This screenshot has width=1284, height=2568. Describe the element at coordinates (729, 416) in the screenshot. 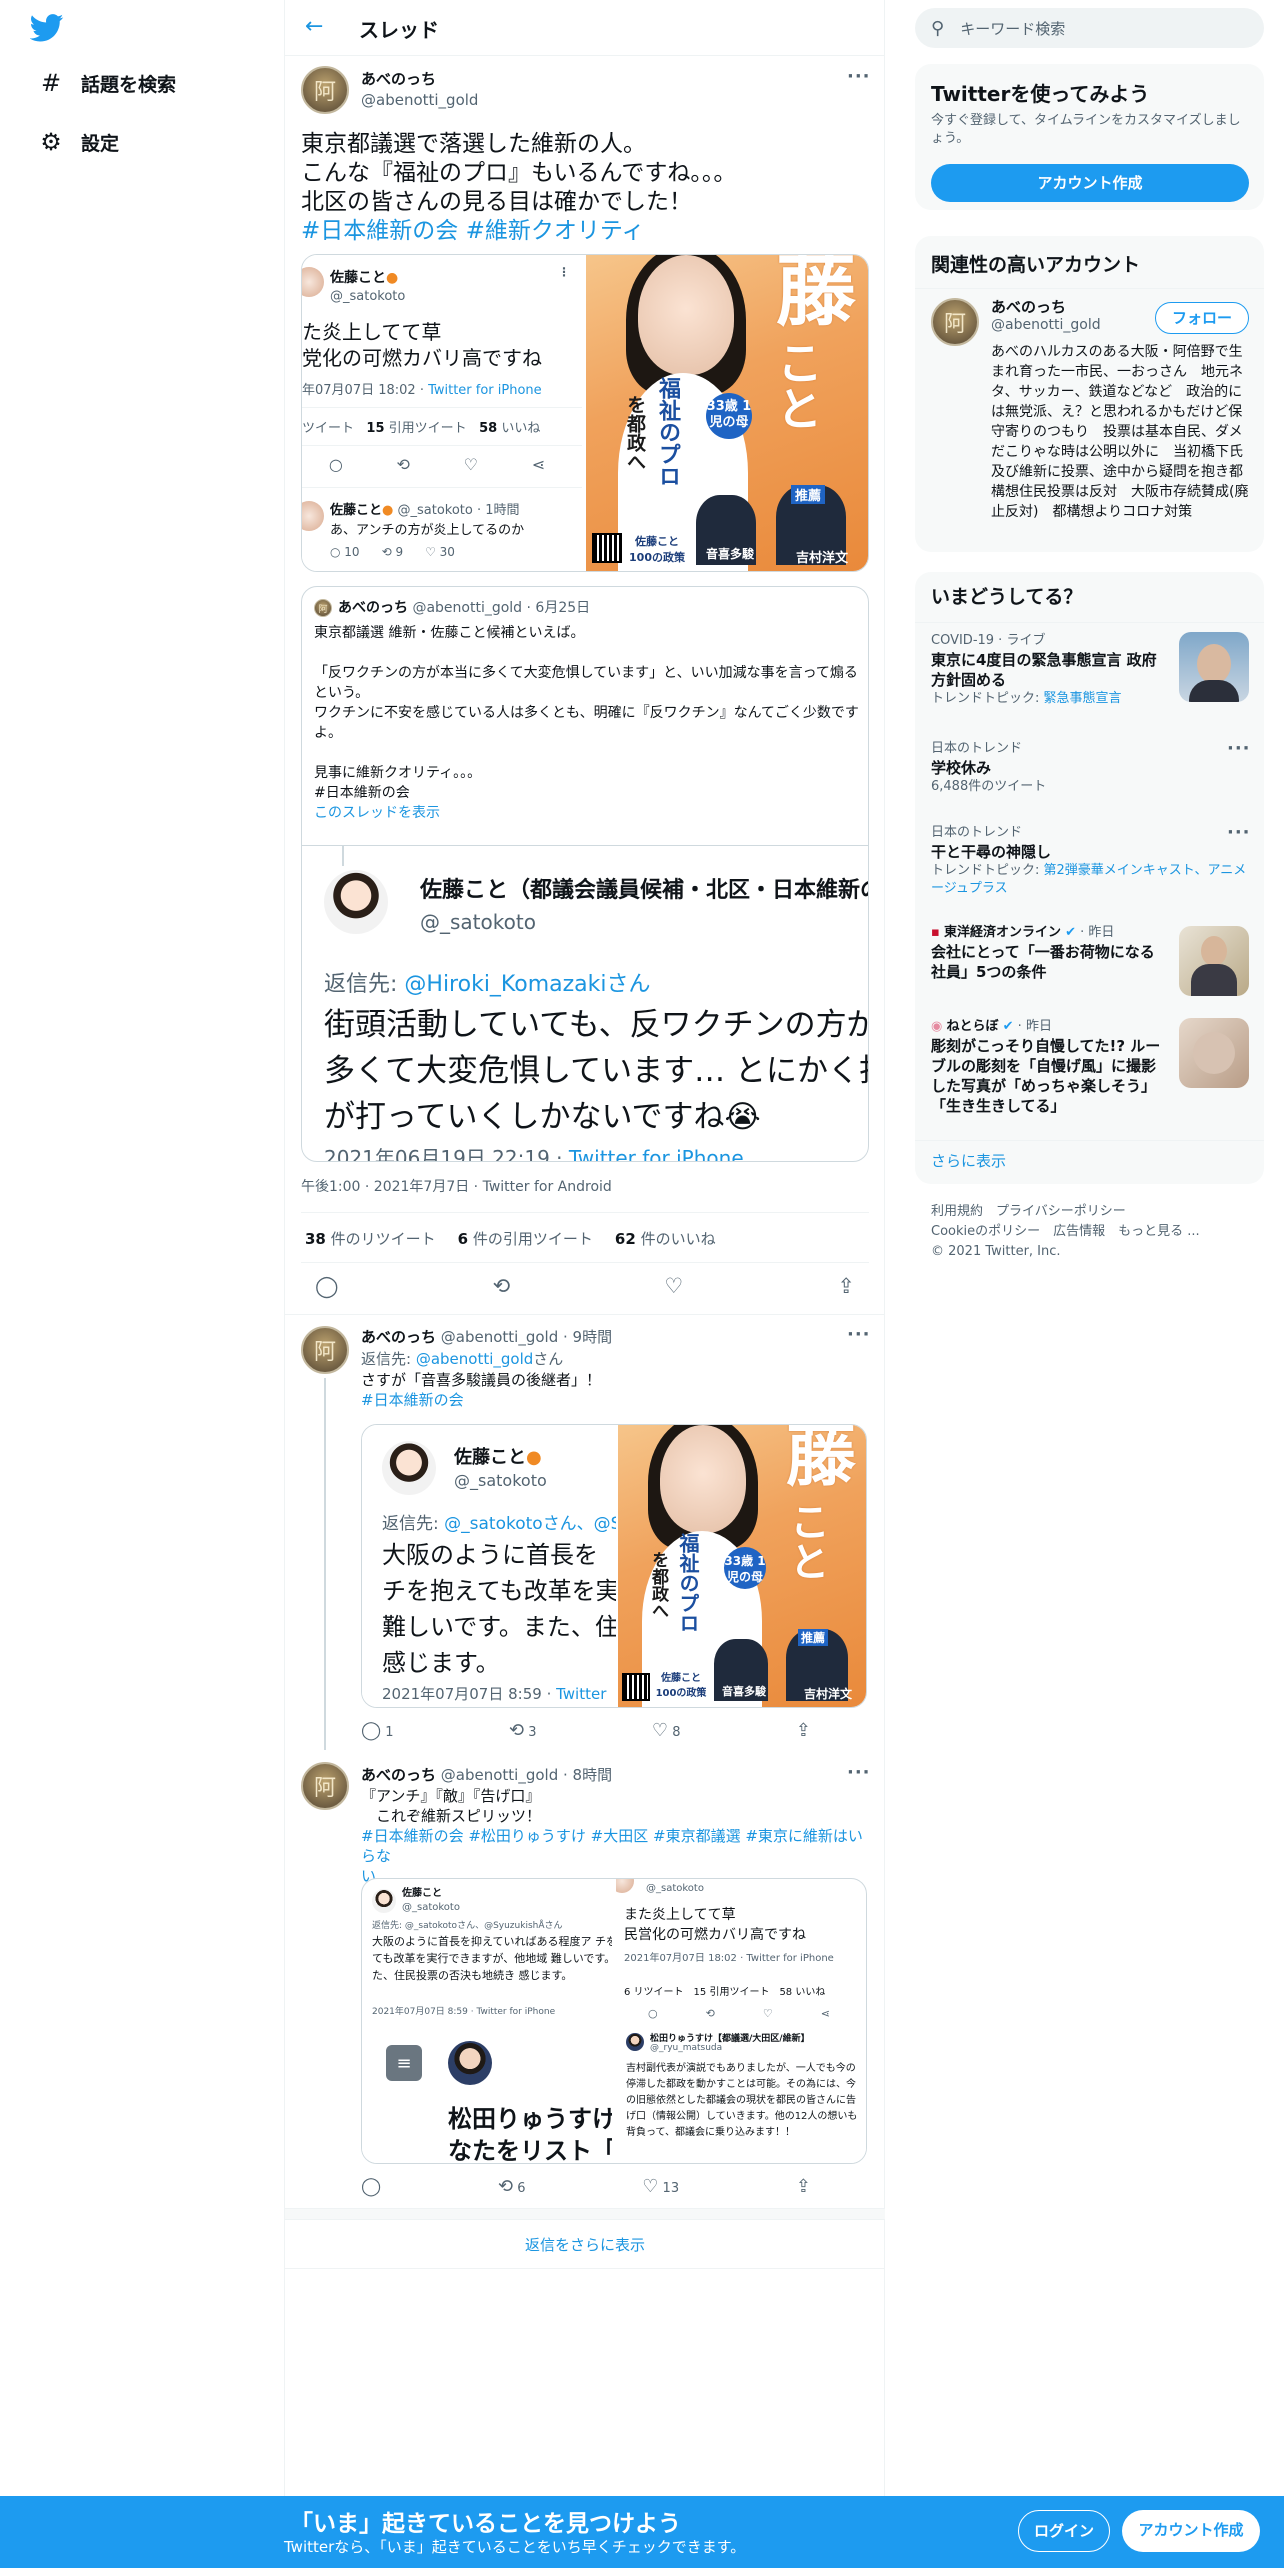

I see `poster-badge: 33歳 1児の母` at that location.